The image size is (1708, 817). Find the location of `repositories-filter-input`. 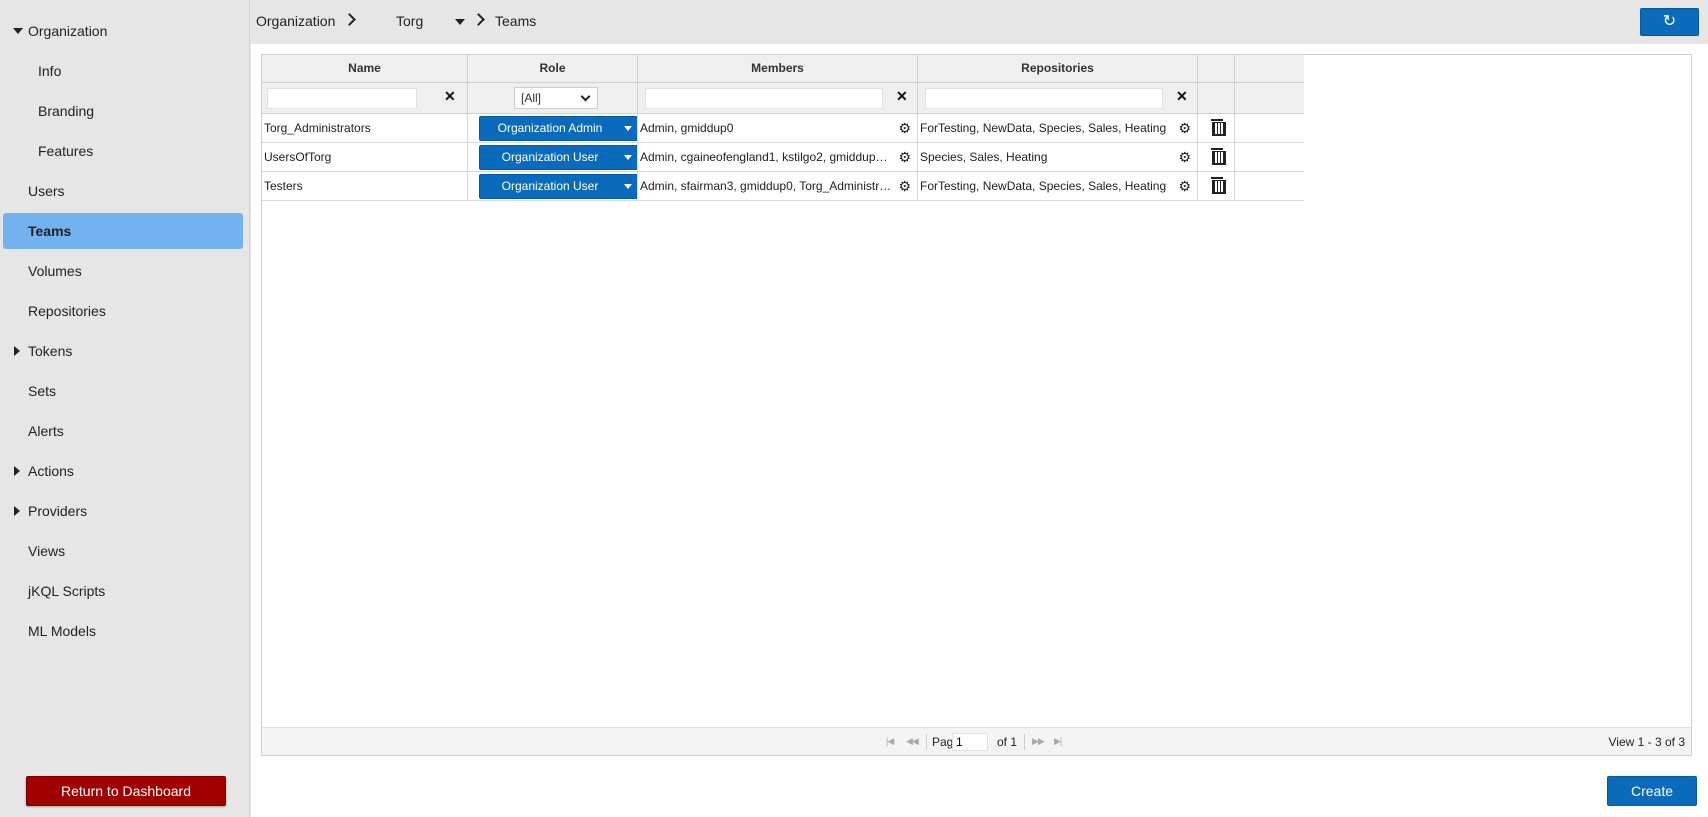

repositories-filter-input is located at coordinates (1044, 98).